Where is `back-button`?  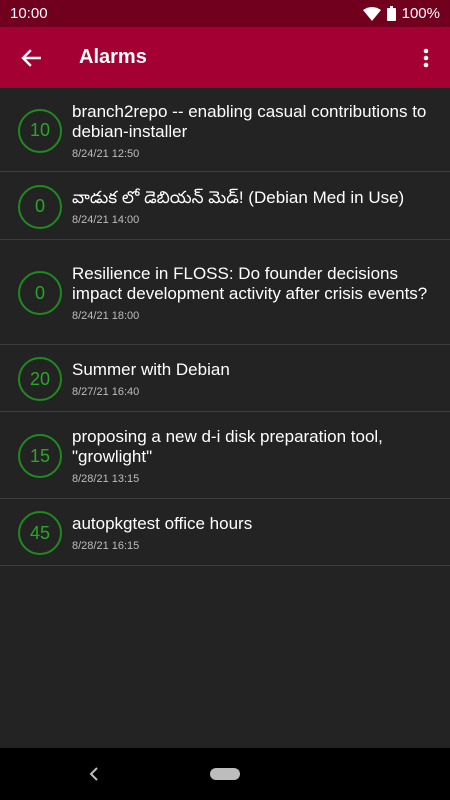
back-button is located at coordinates (31, 57).